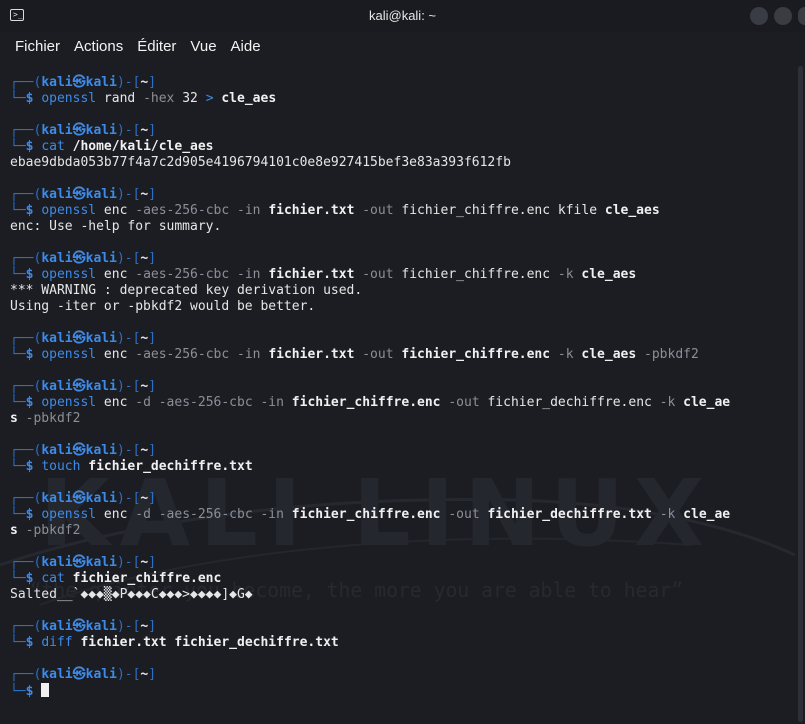  What do you see at coordinates (143, 402) in the screenshot?
I see `command-token: -d` at bounding box center [143, 402].